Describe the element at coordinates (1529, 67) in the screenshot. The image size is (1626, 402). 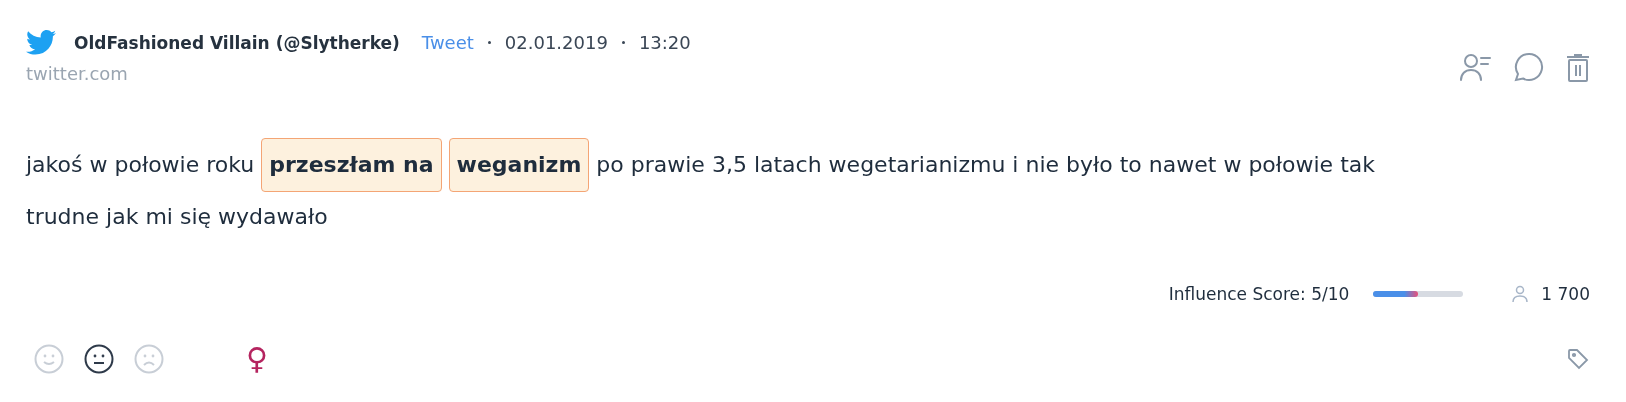
I see `comment-icon` at that location.